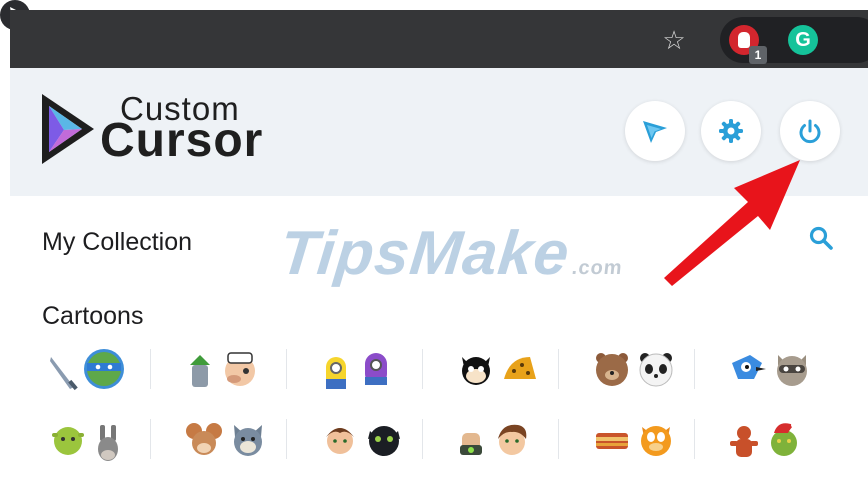 The height and width of the screenshot is (487, 868). Describe the element at coordinates (336, 371) in the screenshot. I see `yellow-minion-icon` at that location.